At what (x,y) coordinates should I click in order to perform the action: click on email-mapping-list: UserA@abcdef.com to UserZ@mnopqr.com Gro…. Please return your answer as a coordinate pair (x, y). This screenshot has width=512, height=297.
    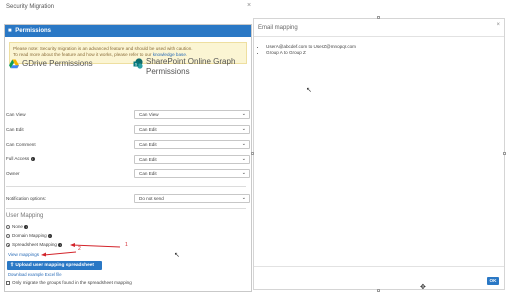
    Looking at the image, I should click on (308, 50).